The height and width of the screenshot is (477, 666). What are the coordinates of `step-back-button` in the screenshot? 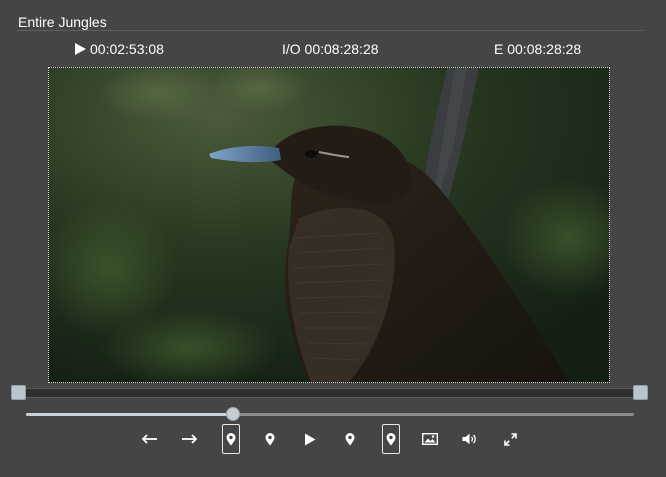 It's located at (150, 439).